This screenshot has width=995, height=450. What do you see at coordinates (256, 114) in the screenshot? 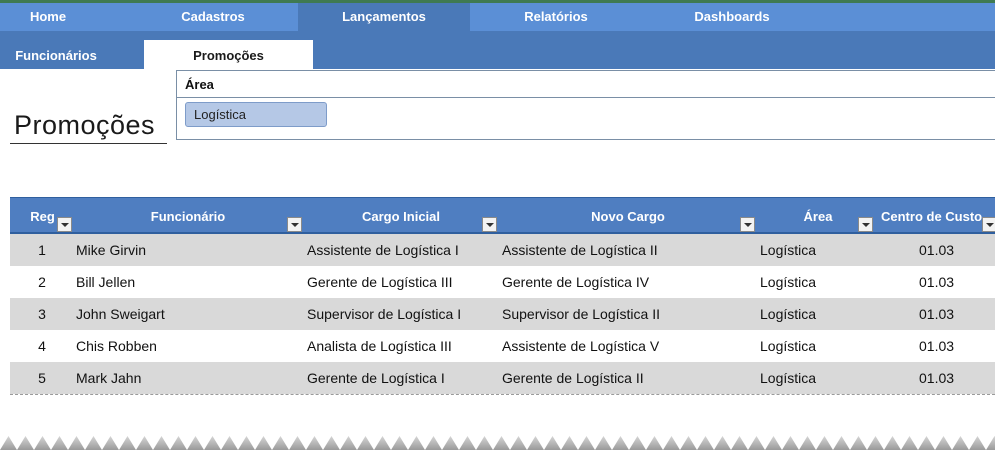
I see `slicer-item-selected: Logística` at bounding box center [256, 114].